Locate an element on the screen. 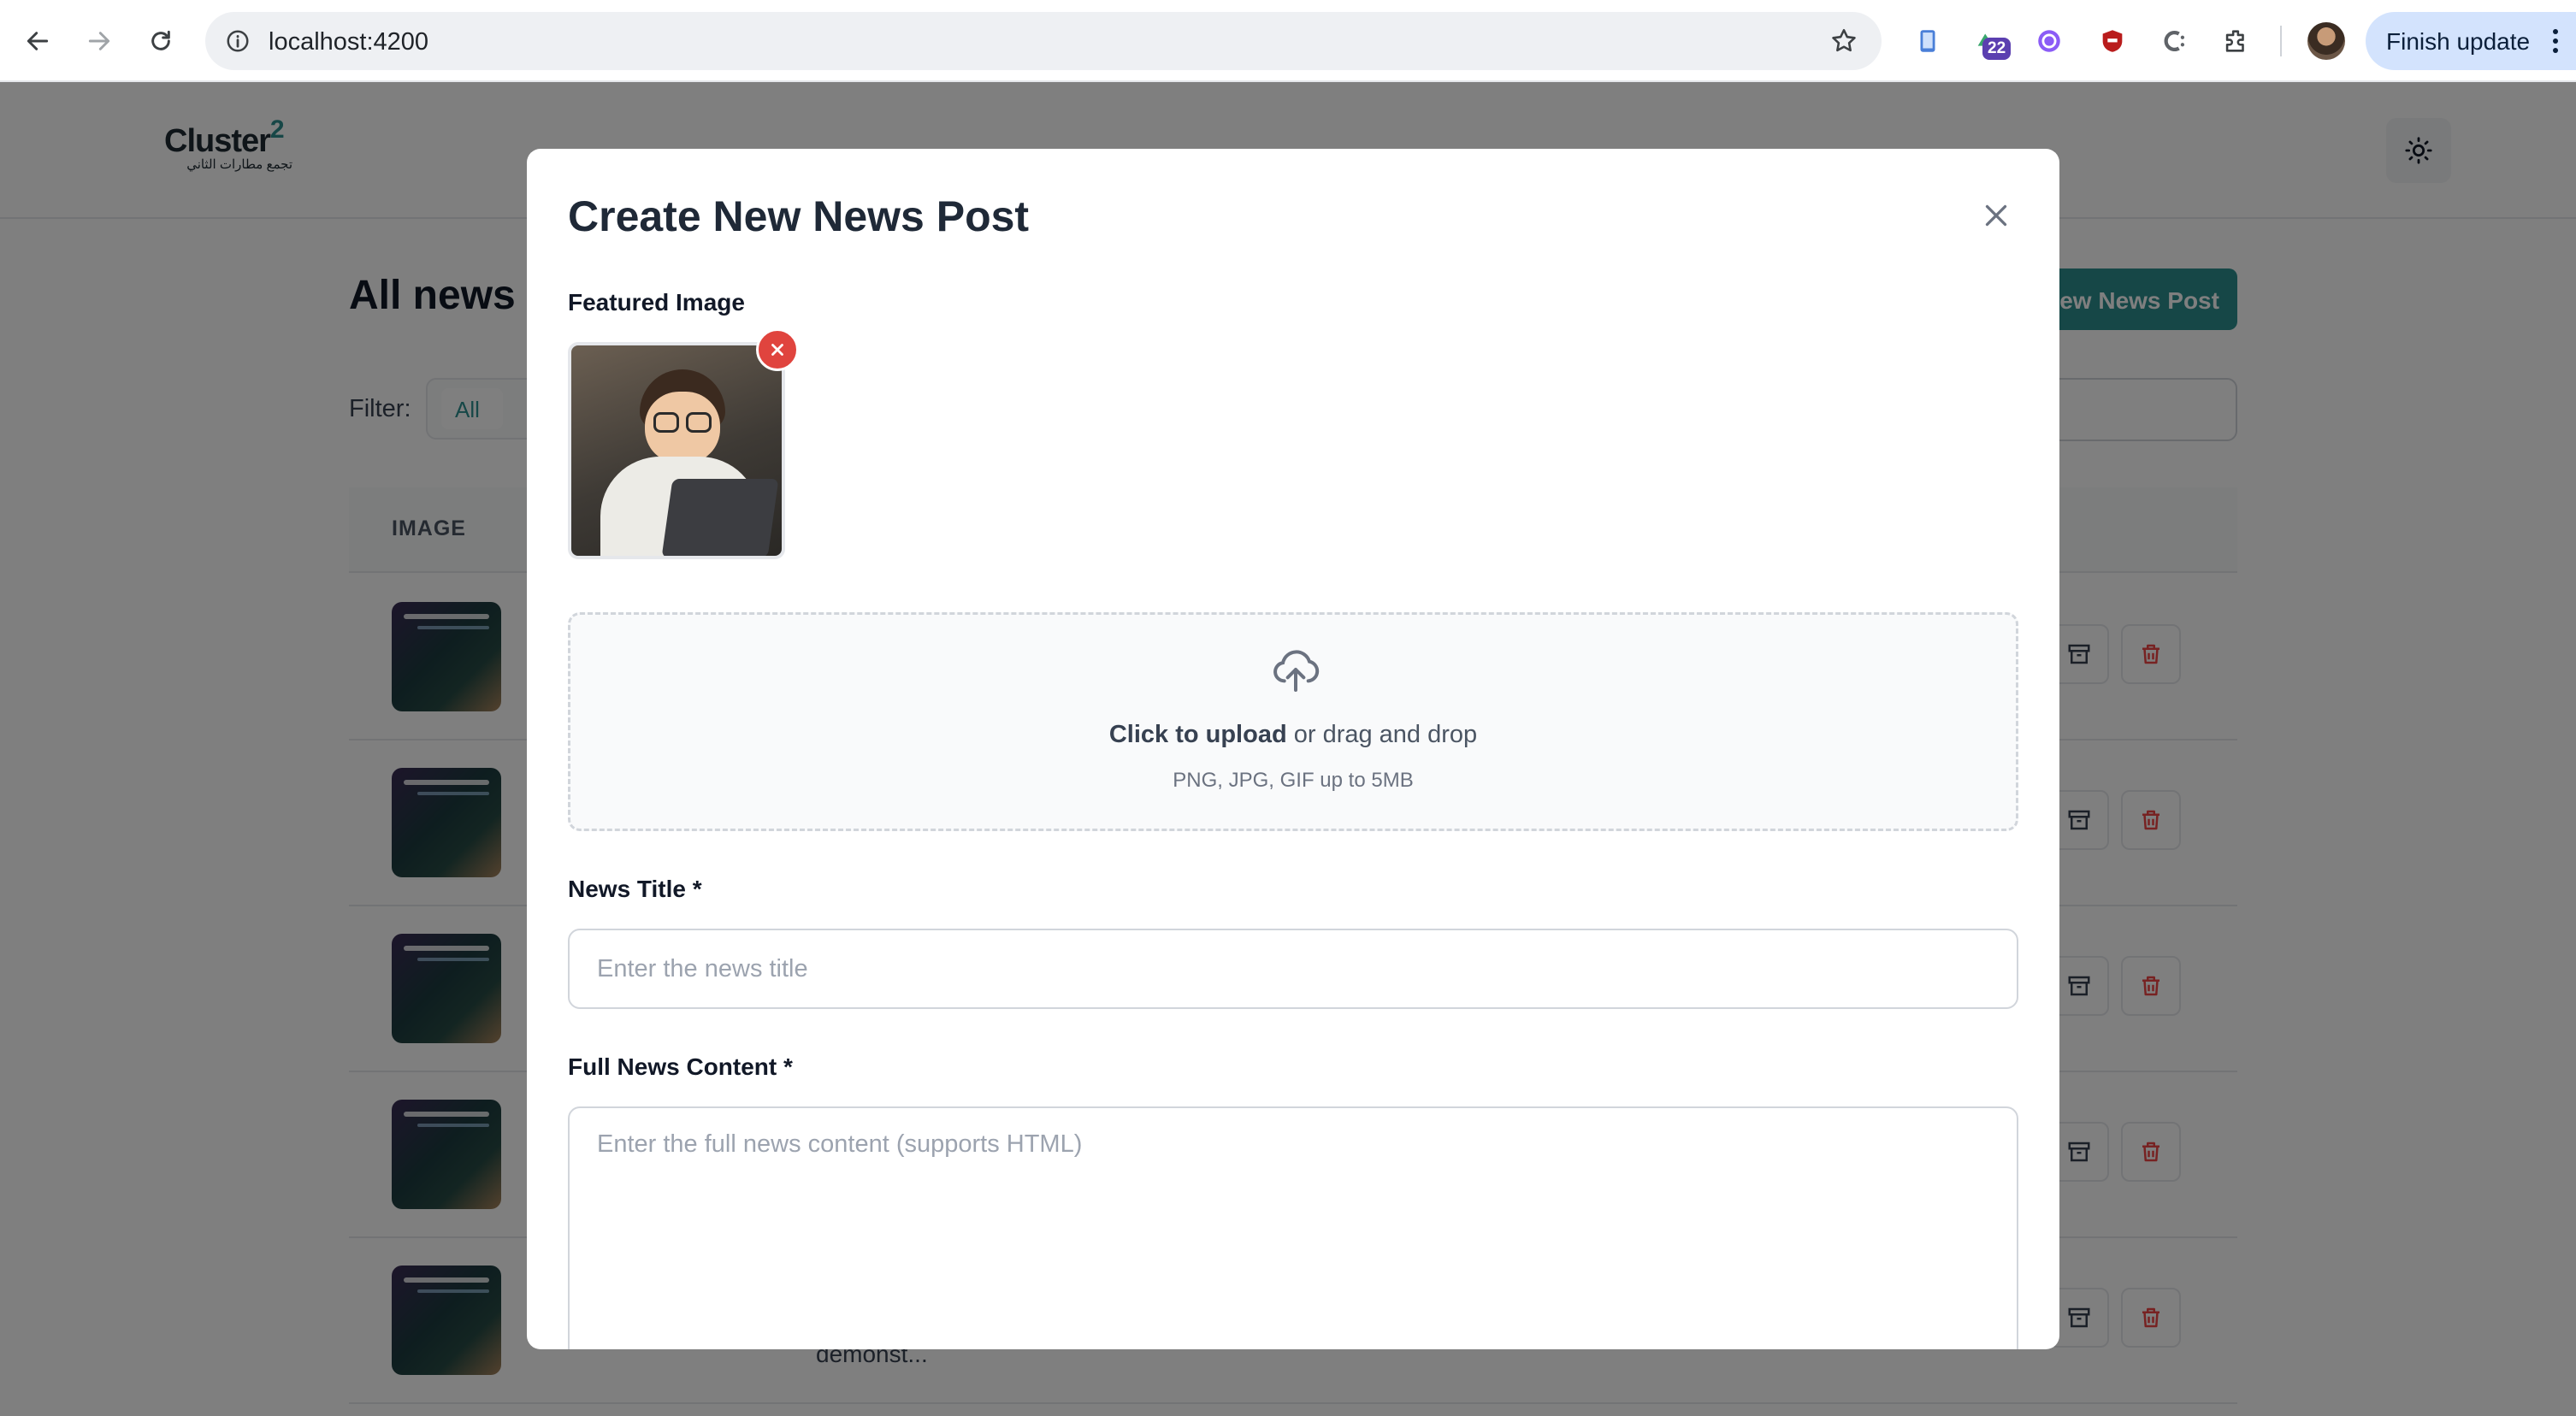 This screenshot has width=2576, height=1416. puzzle-extensions-icon is located at coordinates (2235, 41).